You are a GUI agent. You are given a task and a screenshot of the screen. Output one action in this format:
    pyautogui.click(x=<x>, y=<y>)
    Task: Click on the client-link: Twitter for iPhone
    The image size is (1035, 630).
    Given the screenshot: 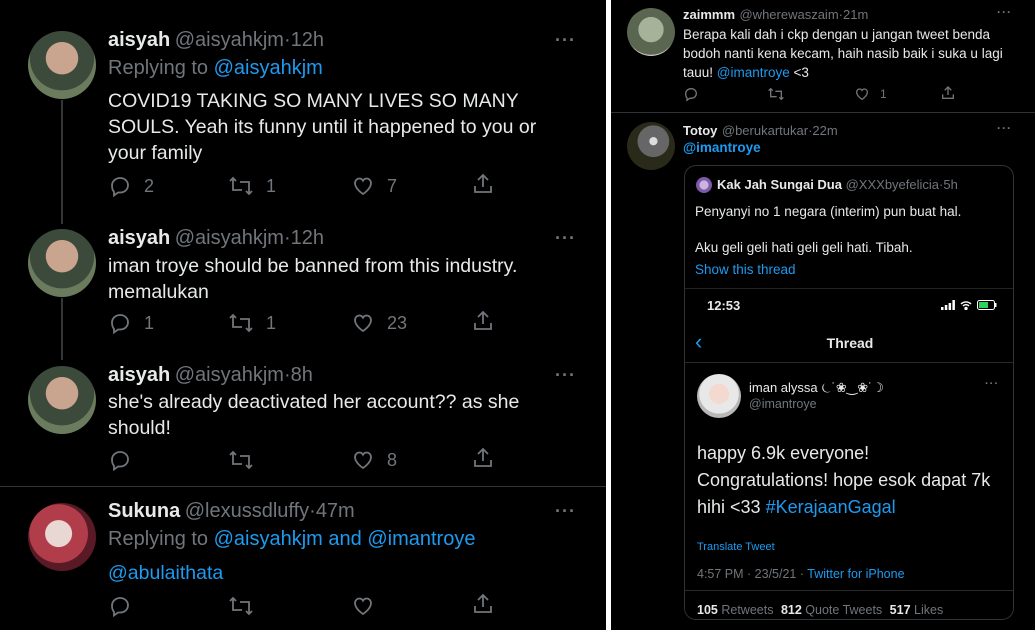 What is the action you would take?
    pyautogui.click(x=855, y=574)
    